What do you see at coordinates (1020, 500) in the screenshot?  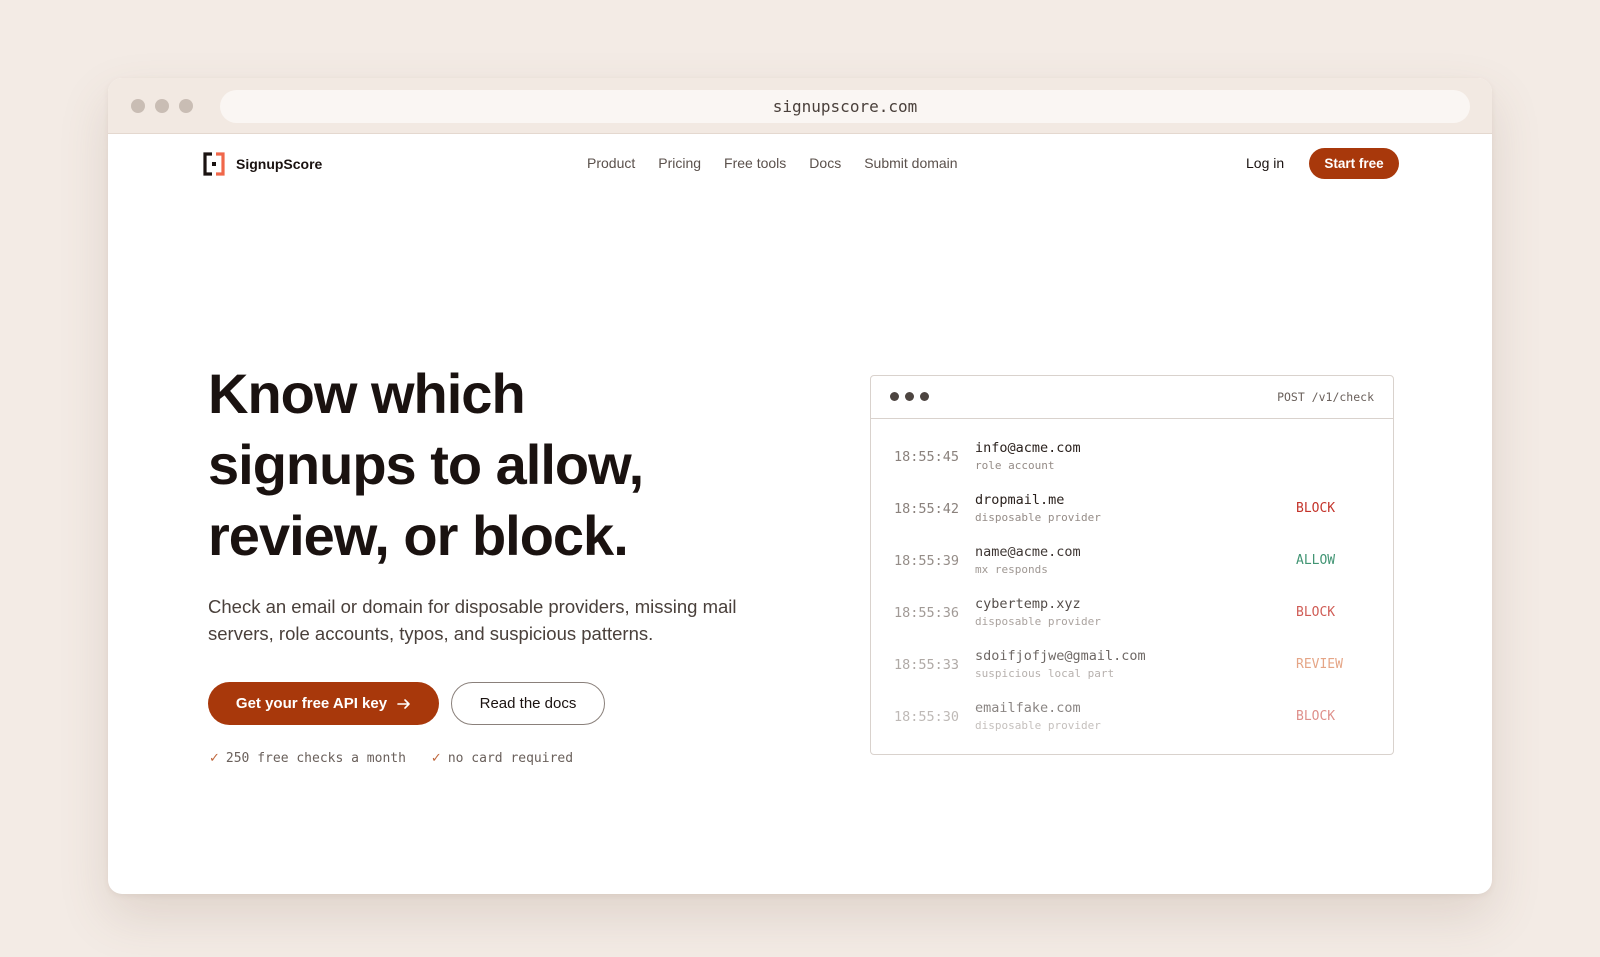 I see `row-email: dropmail.me` at bounding box center [1020, 500].